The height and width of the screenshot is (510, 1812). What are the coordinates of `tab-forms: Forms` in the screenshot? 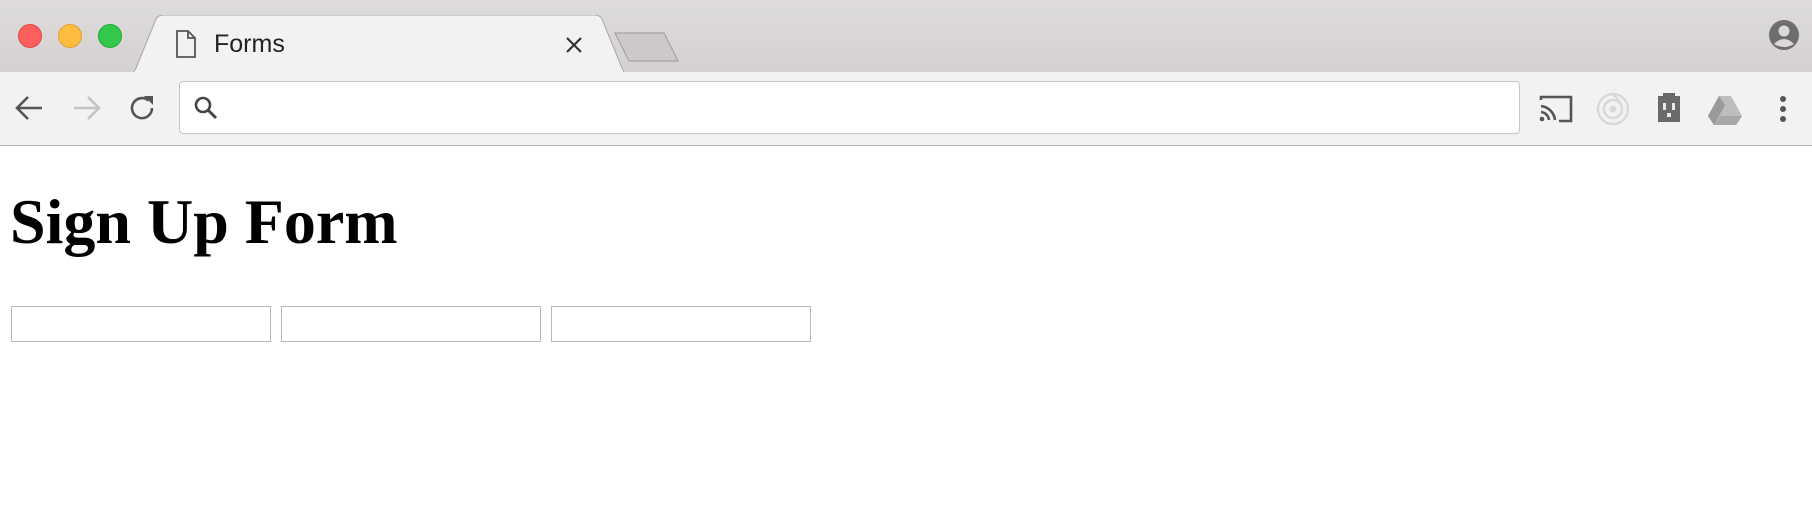 It's located at (382, 44).